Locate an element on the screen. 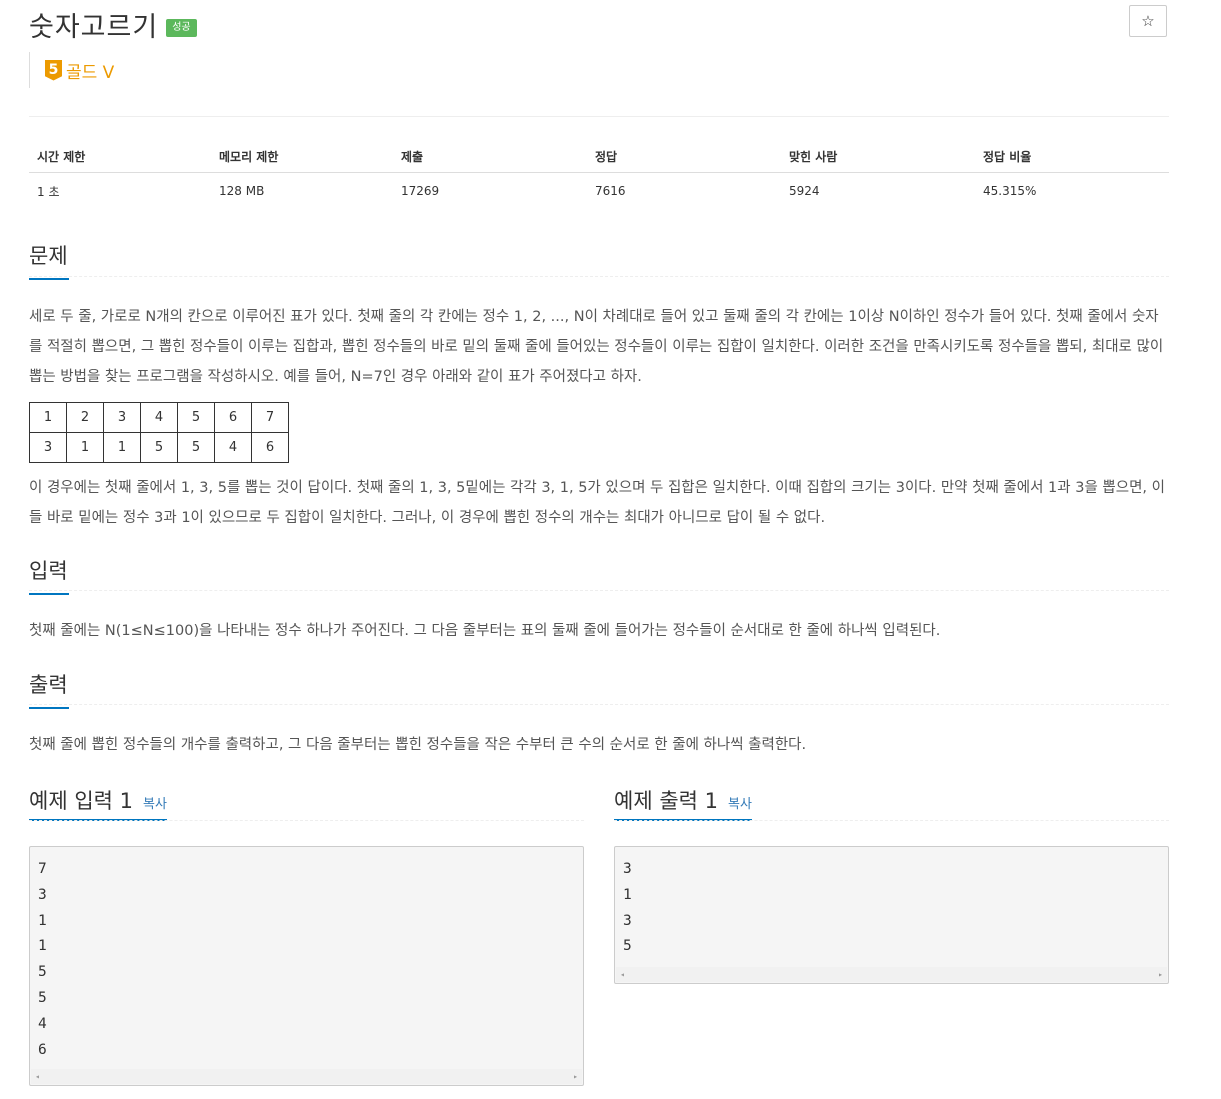  sample-output-heading: 예제 출력 1 is located at coordinates (666, 801).